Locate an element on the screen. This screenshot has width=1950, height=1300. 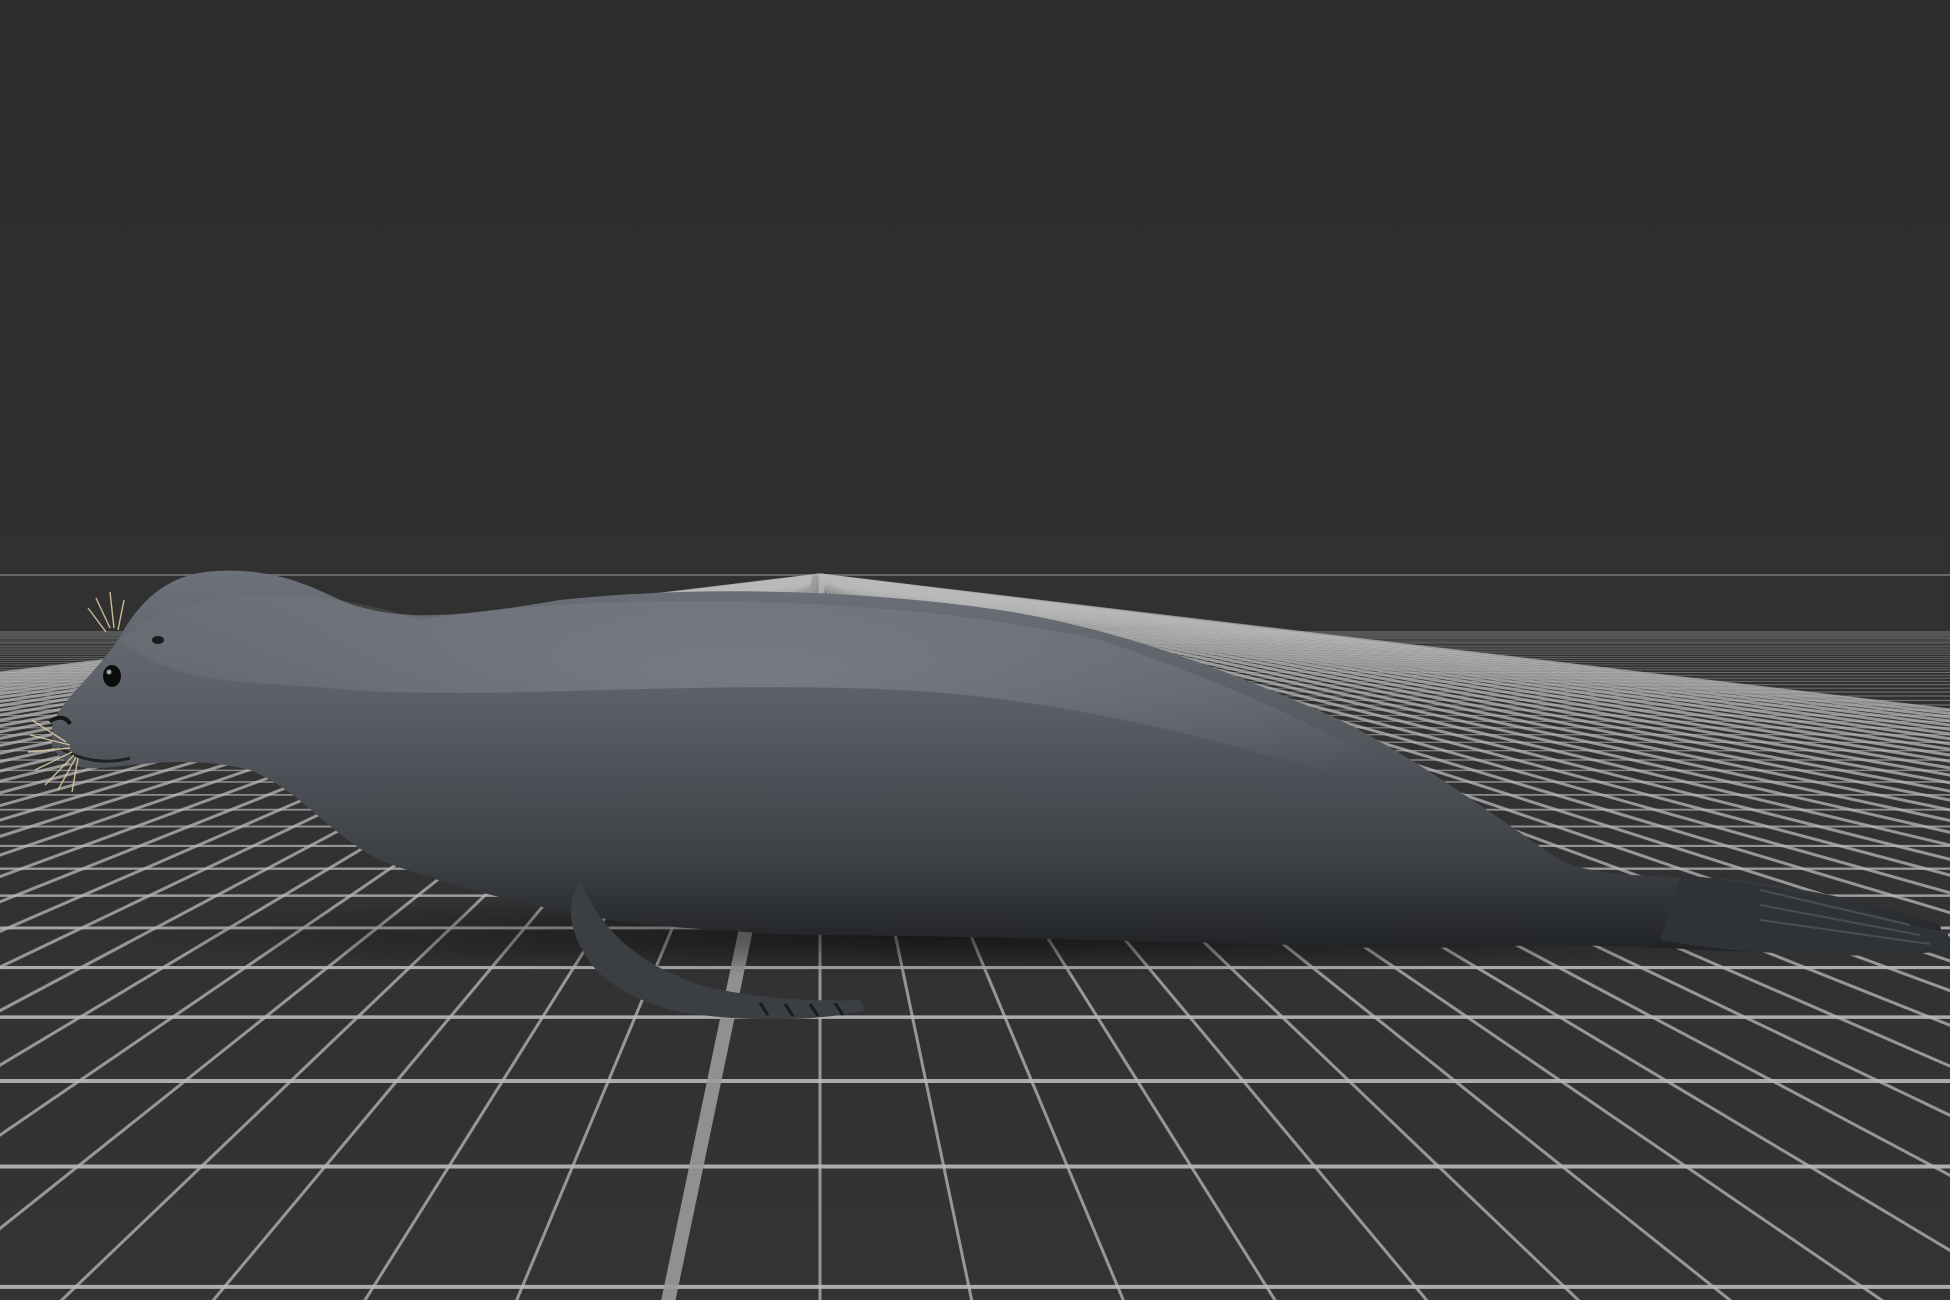
seal-eye-highlight is located at coordinates (109, 672).